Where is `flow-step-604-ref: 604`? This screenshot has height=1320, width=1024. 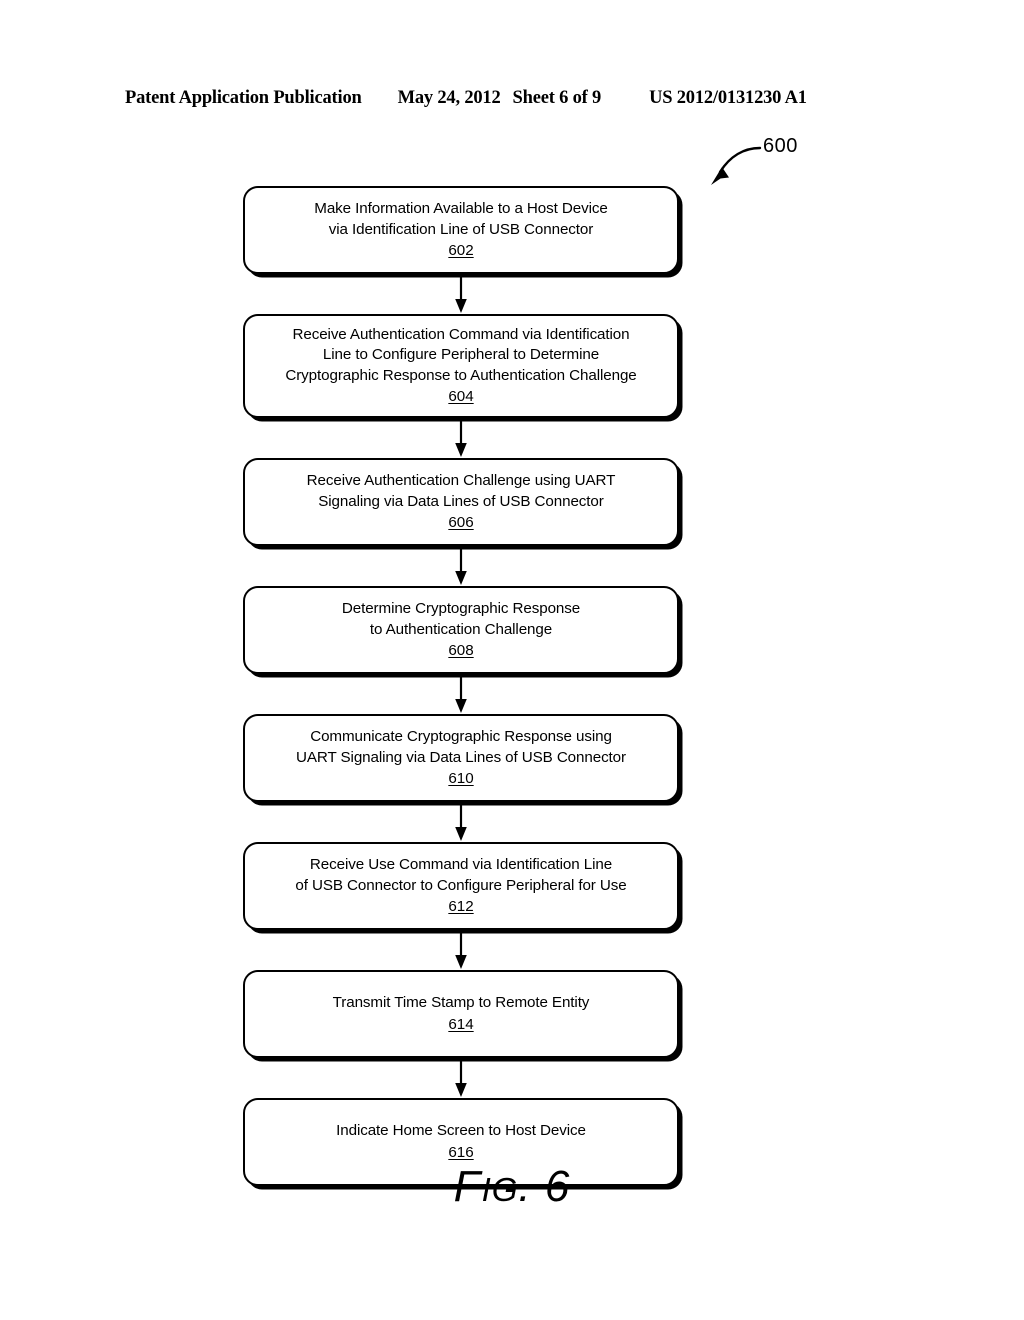 flow-step-604-ref: 604 is located at coordinates (461, 397).